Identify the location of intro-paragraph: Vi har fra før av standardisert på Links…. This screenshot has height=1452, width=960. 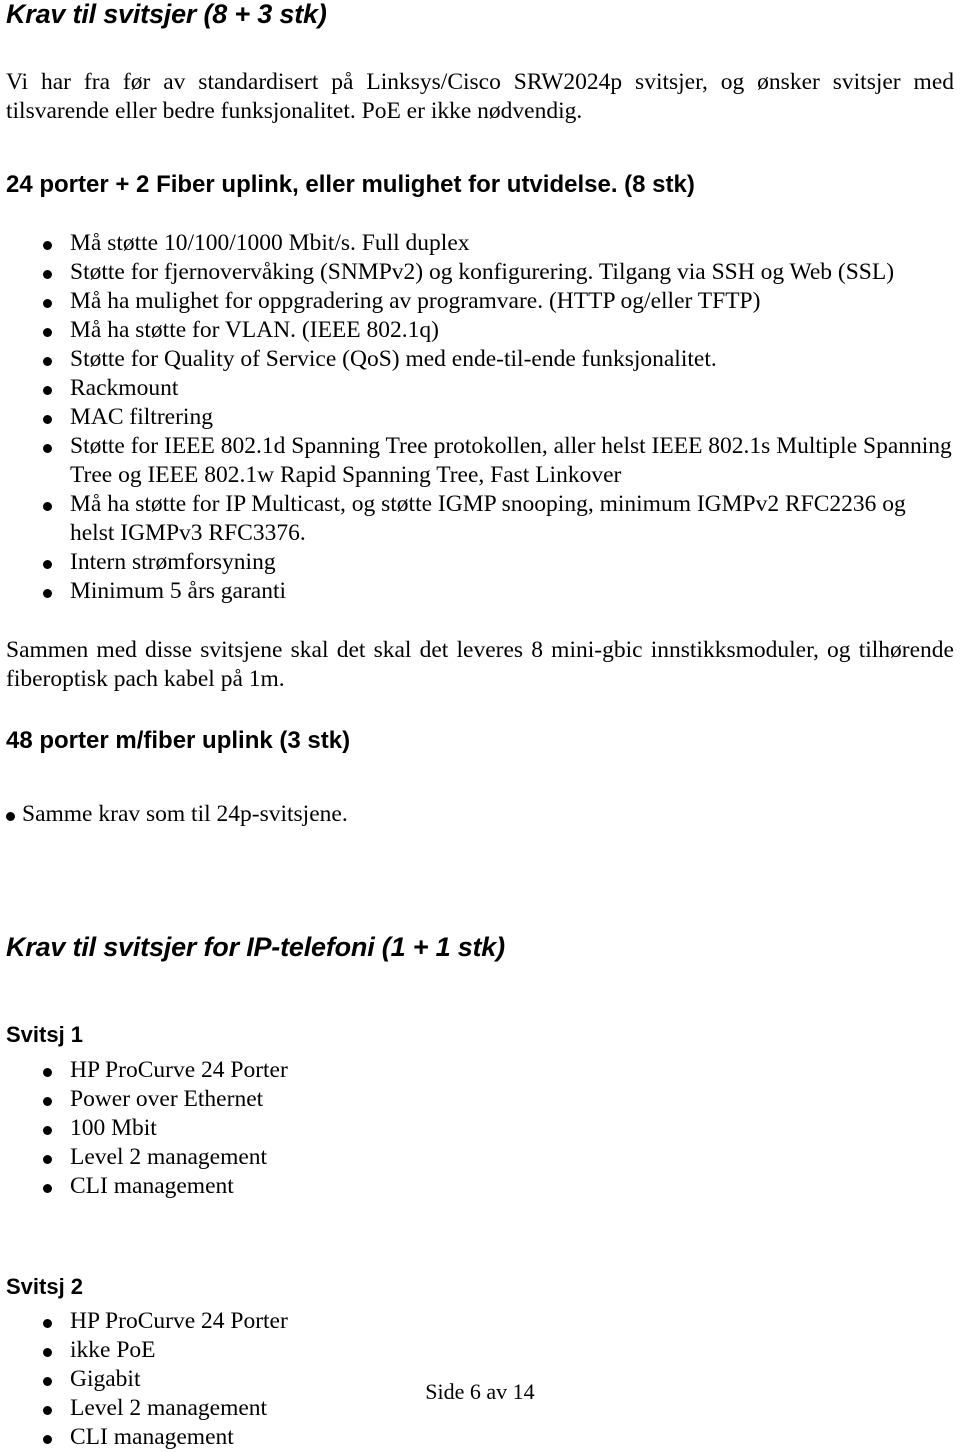
(480, 97).